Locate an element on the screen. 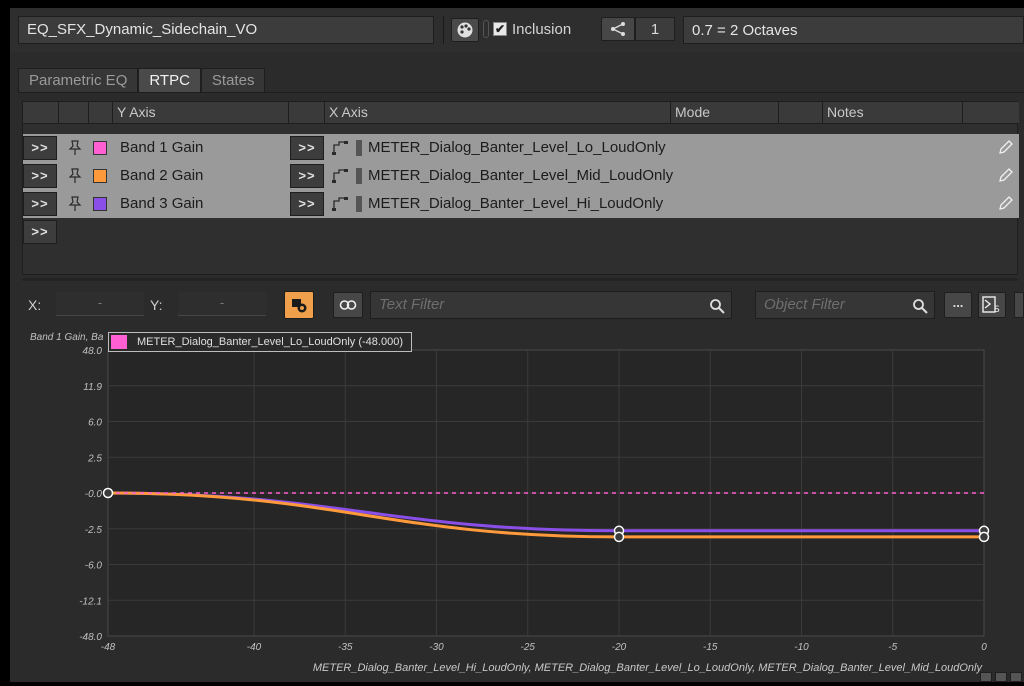 This screenshot has width=1024, height=686. x-axis-parameter: METER_Dialog_Banter_Level_Hi_LoudOnly is located at coordinates (515, 203).